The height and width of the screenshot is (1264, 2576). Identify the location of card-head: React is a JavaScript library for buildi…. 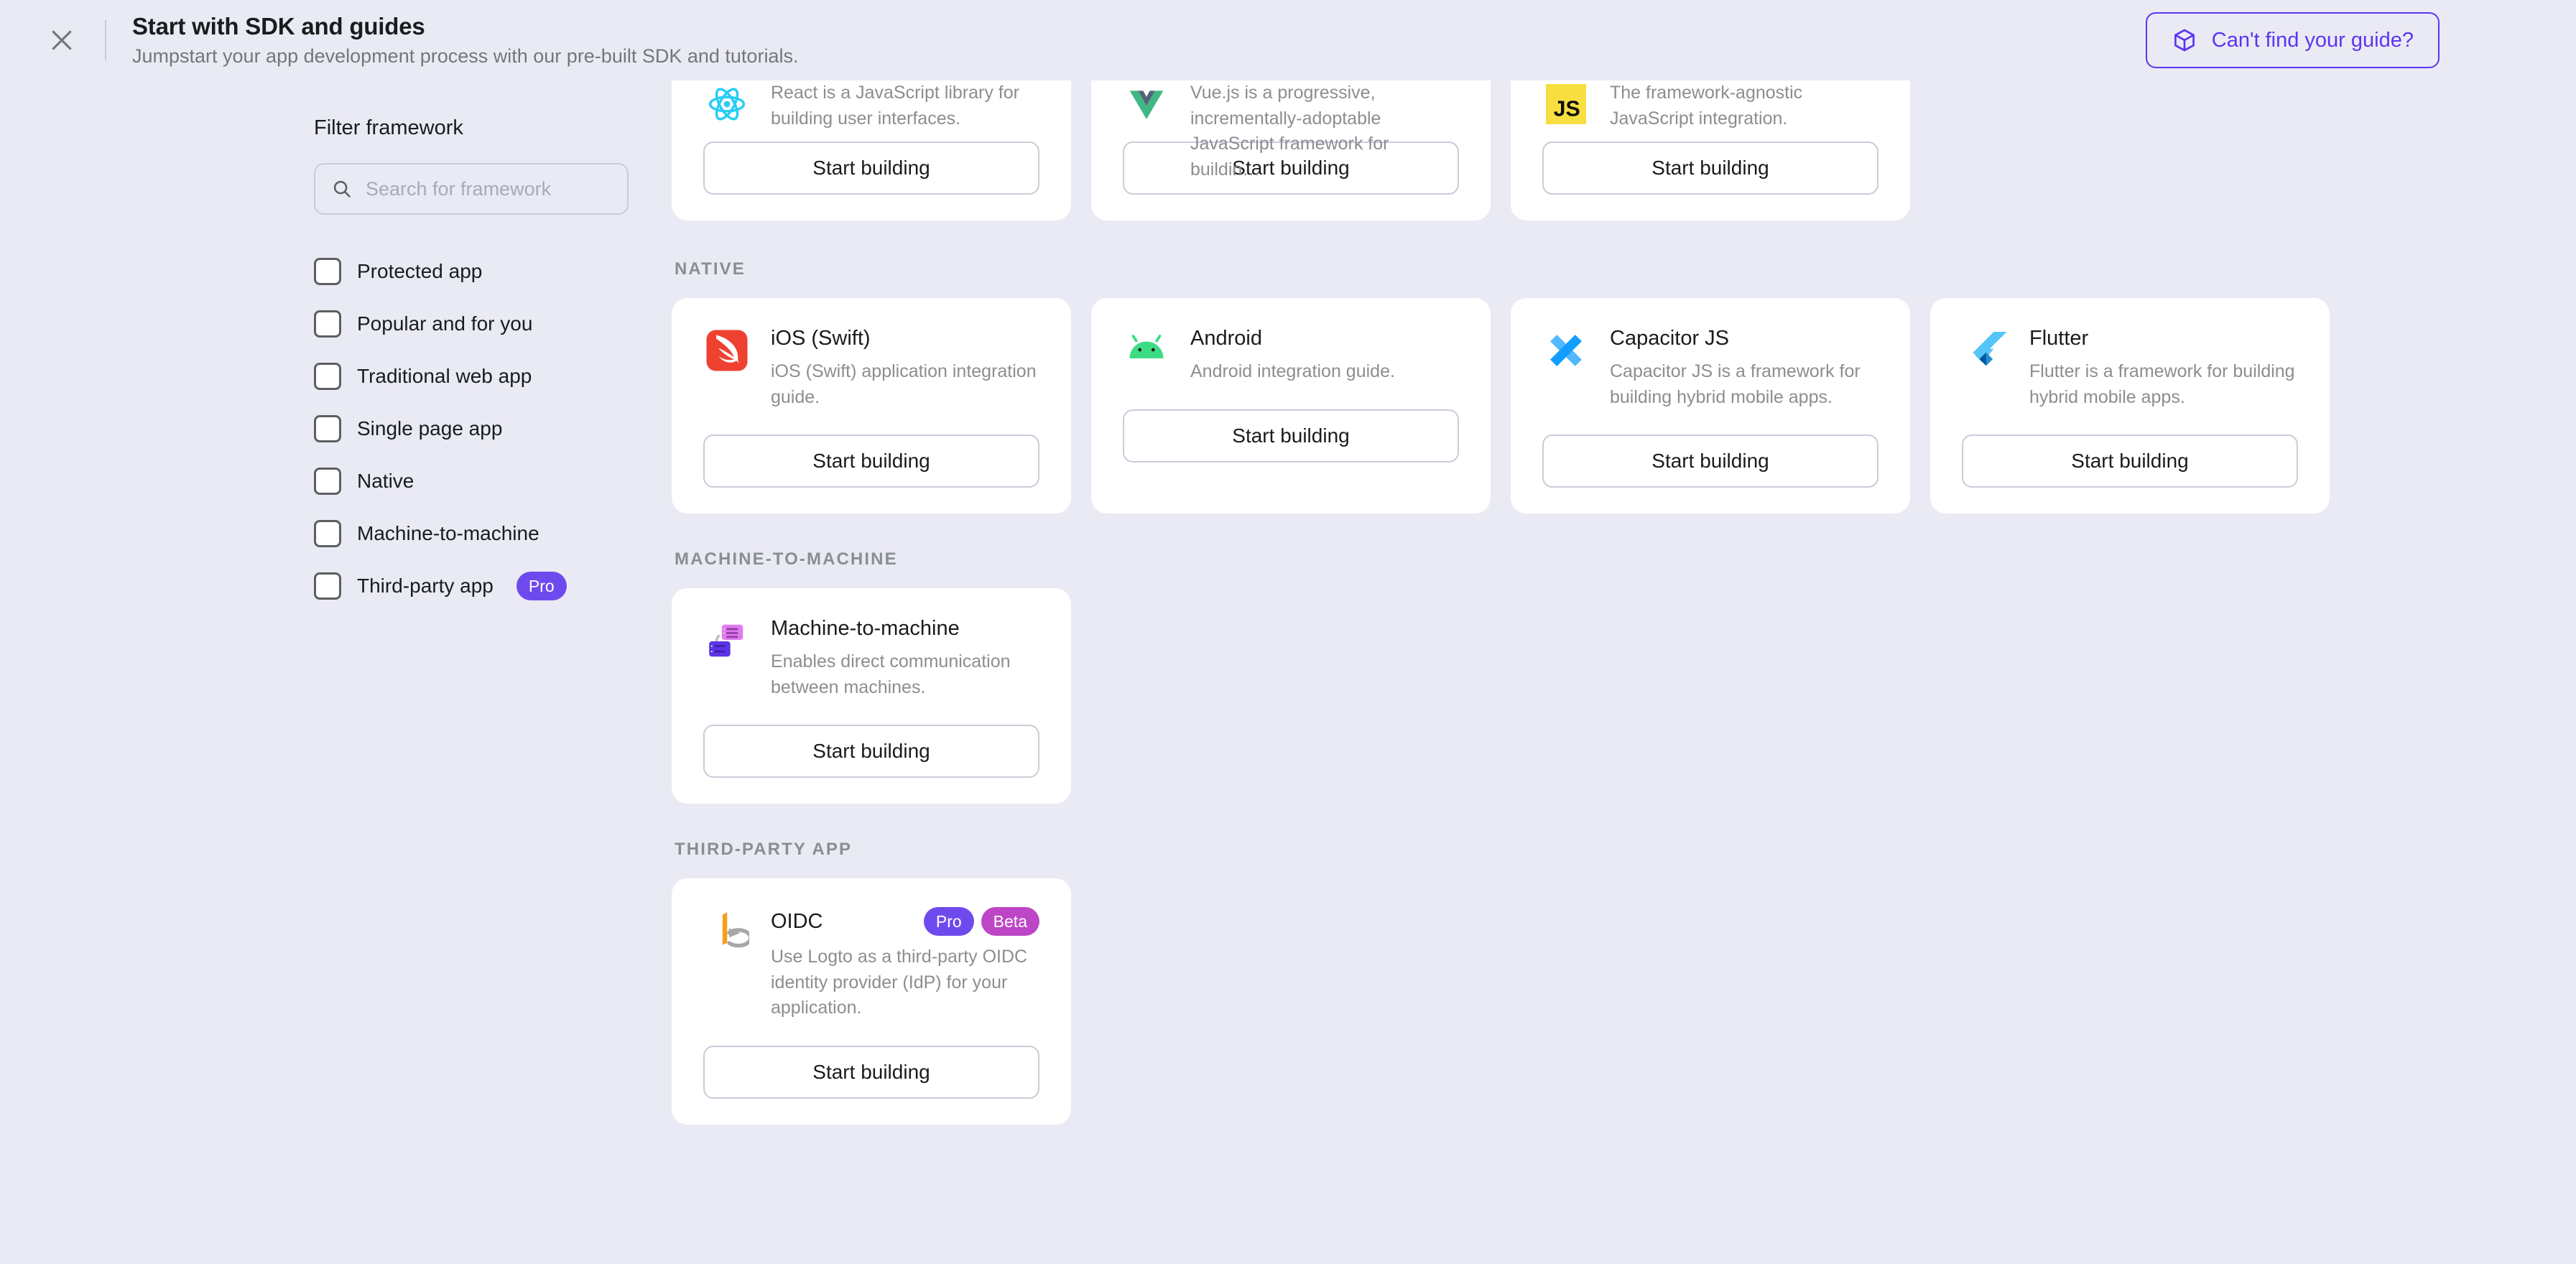
(871, 105).